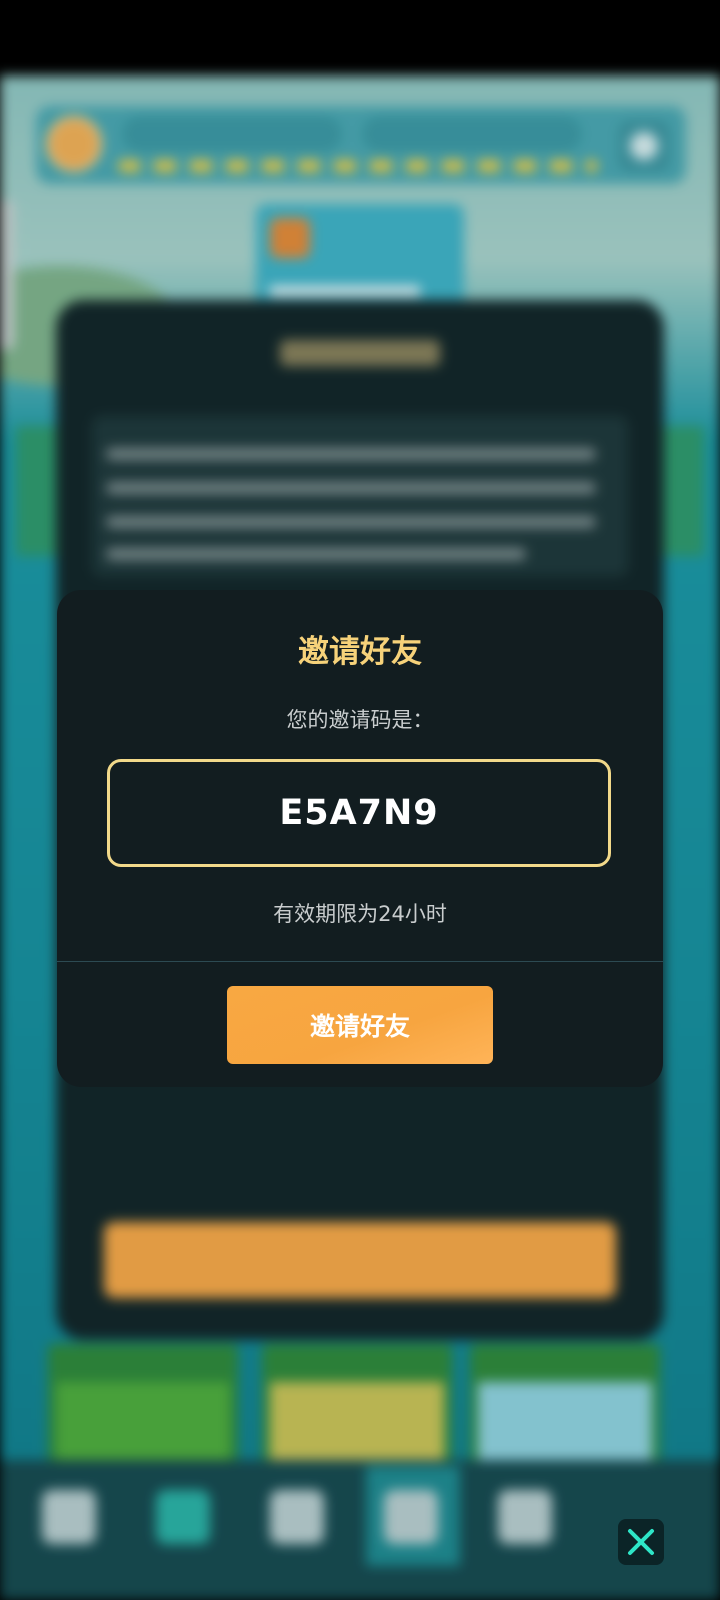 This screenshot has width=720, height=1600. Describe the element at coordinates (360, 961) in the screenshot. I see `divider` at that location.